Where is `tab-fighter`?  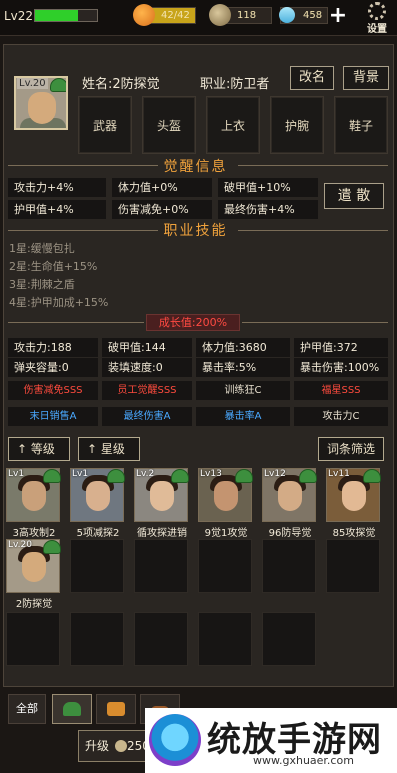 tab-fighter is located at coordinates (116, 709).